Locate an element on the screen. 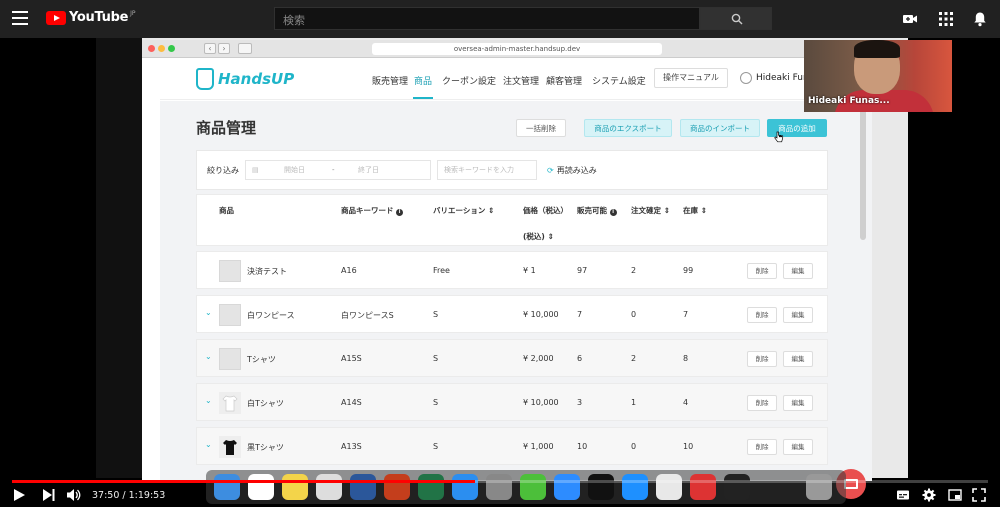 Image resolution: width=1000 pixels, height=507 pixels. volume-icon is located at coordinates (74, 495).